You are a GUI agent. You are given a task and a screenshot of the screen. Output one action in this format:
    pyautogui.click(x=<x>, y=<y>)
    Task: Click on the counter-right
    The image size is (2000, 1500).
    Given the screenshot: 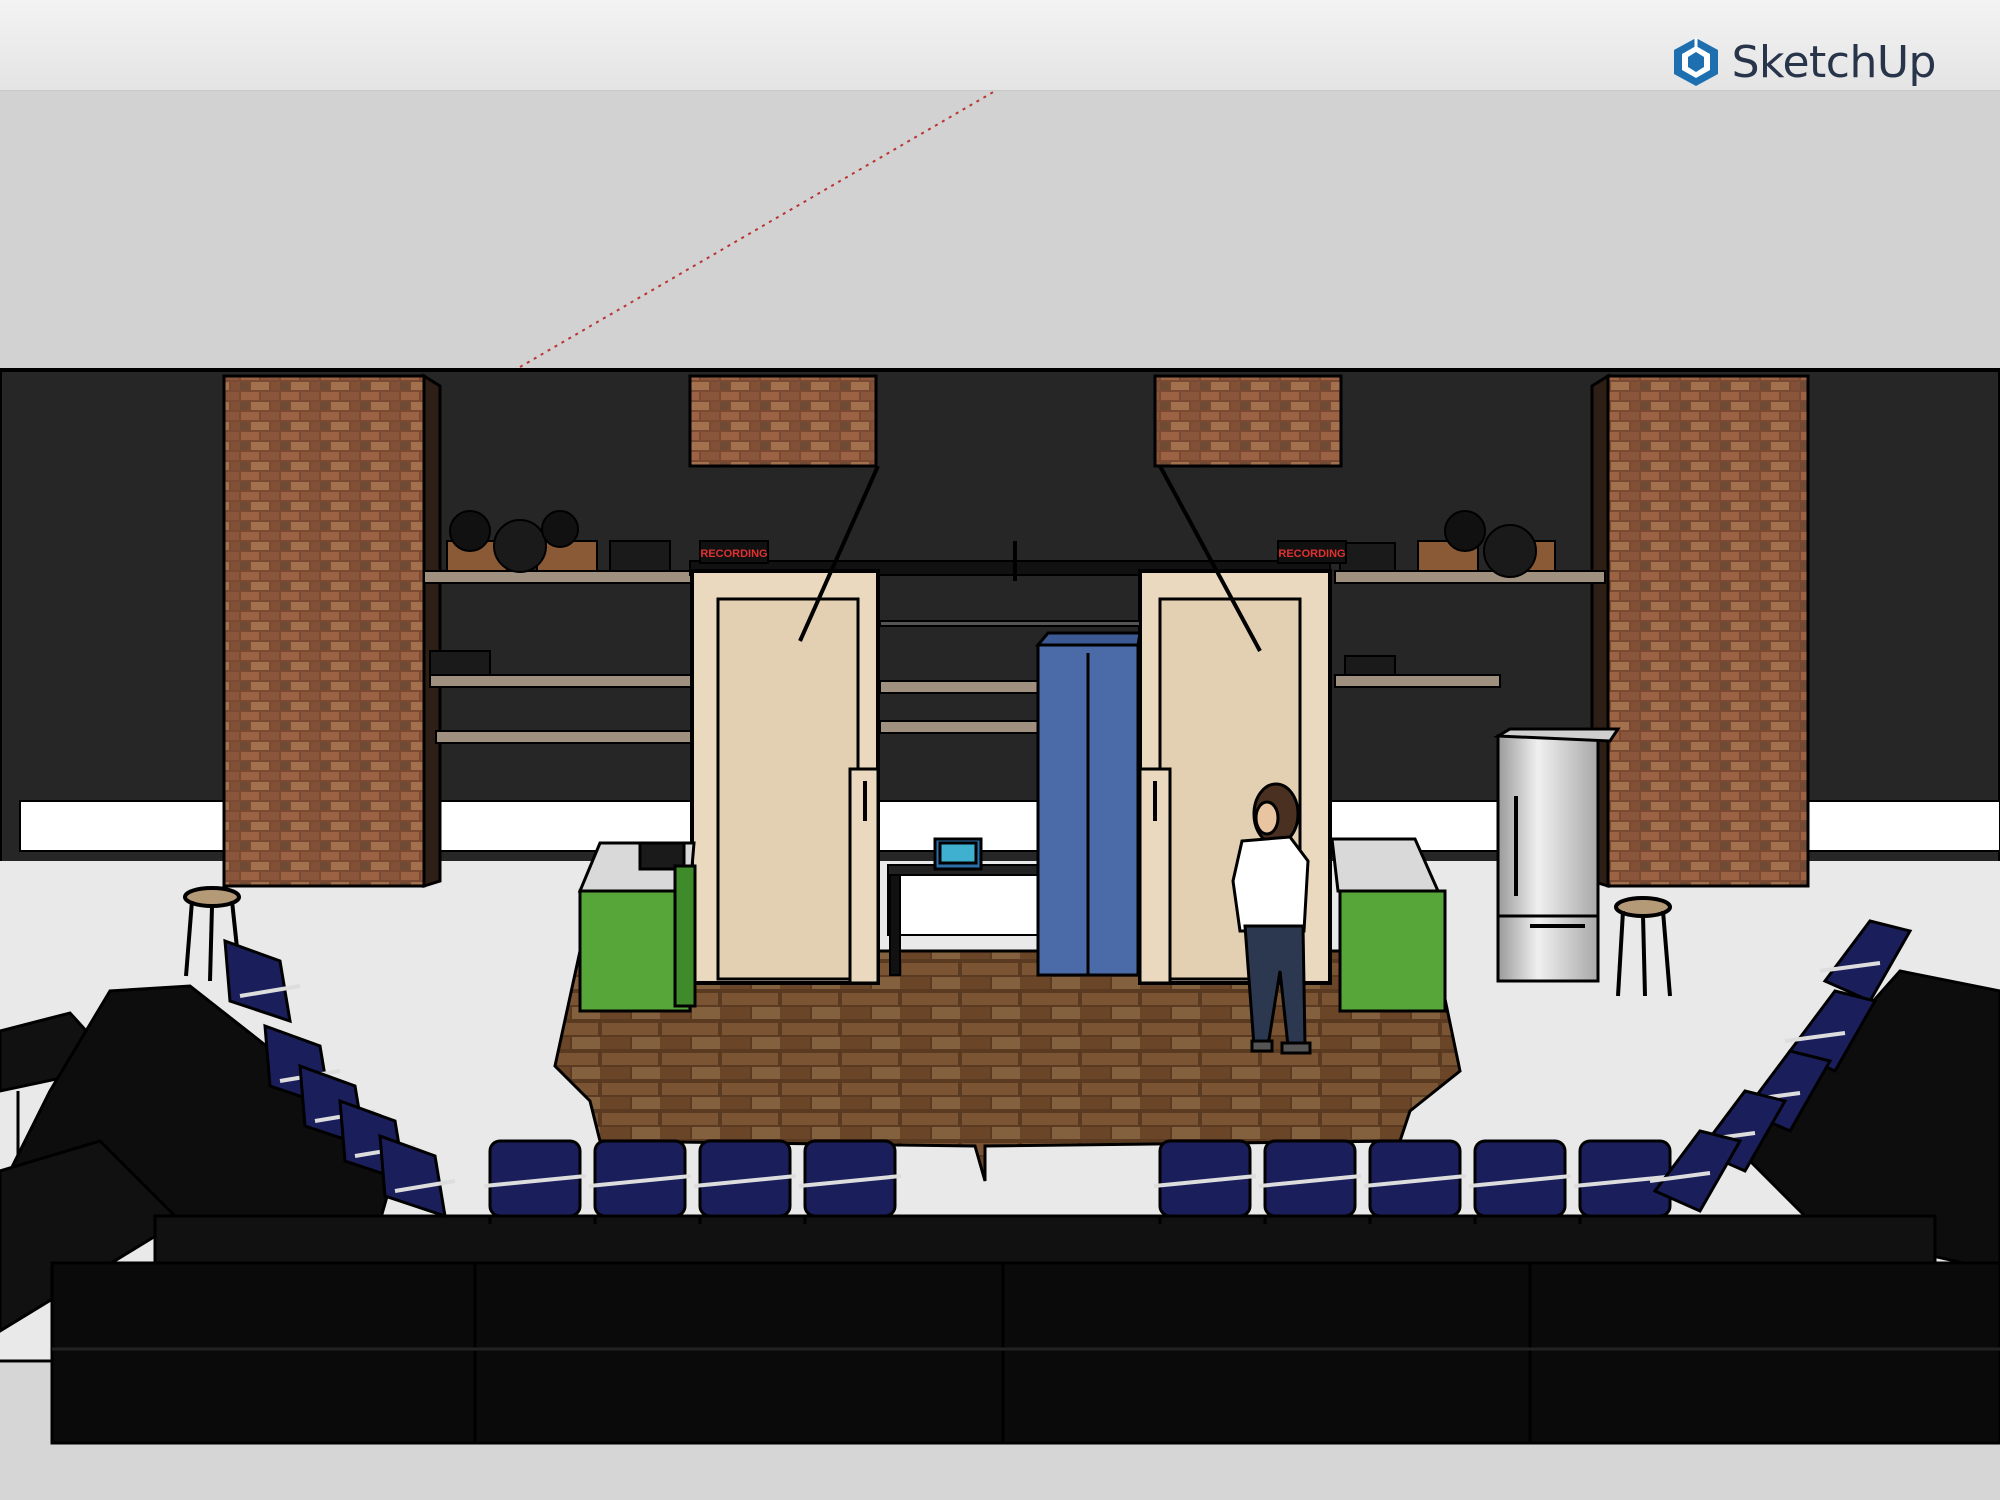 What is the action you would take?
    pyautogui.click(x=1388, y=925)
    